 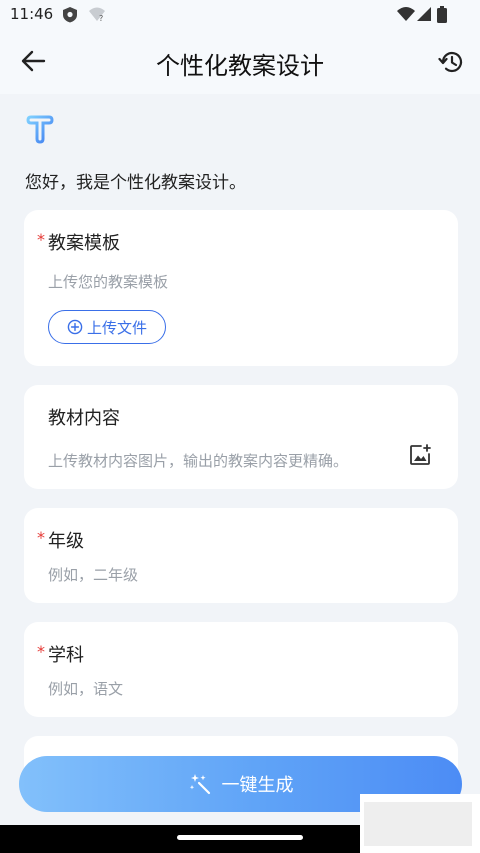 I want to click on screenshot-thumbnail, so click(x=420, y=823).